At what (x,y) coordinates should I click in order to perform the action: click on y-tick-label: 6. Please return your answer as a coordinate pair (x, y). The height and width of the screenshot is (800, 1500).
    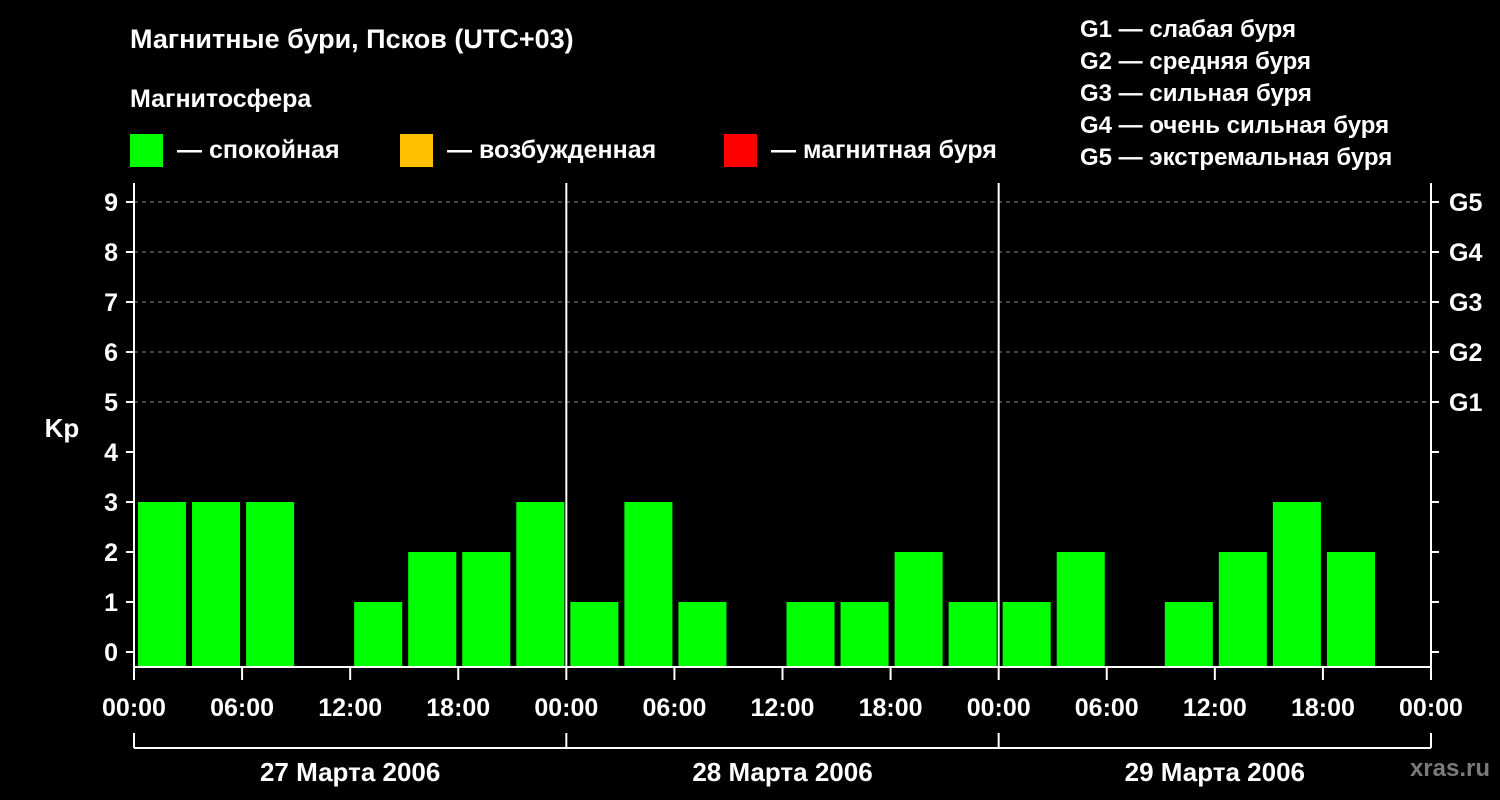
    Looking at the image, I should click on (111, 353).